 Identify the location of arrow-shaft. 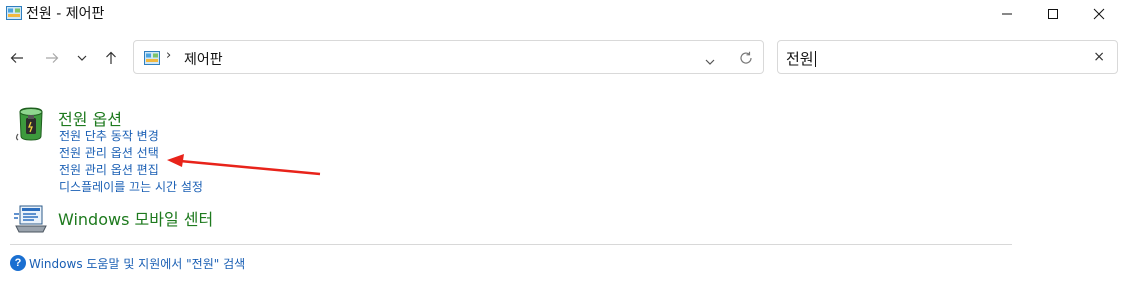
(250, 167).